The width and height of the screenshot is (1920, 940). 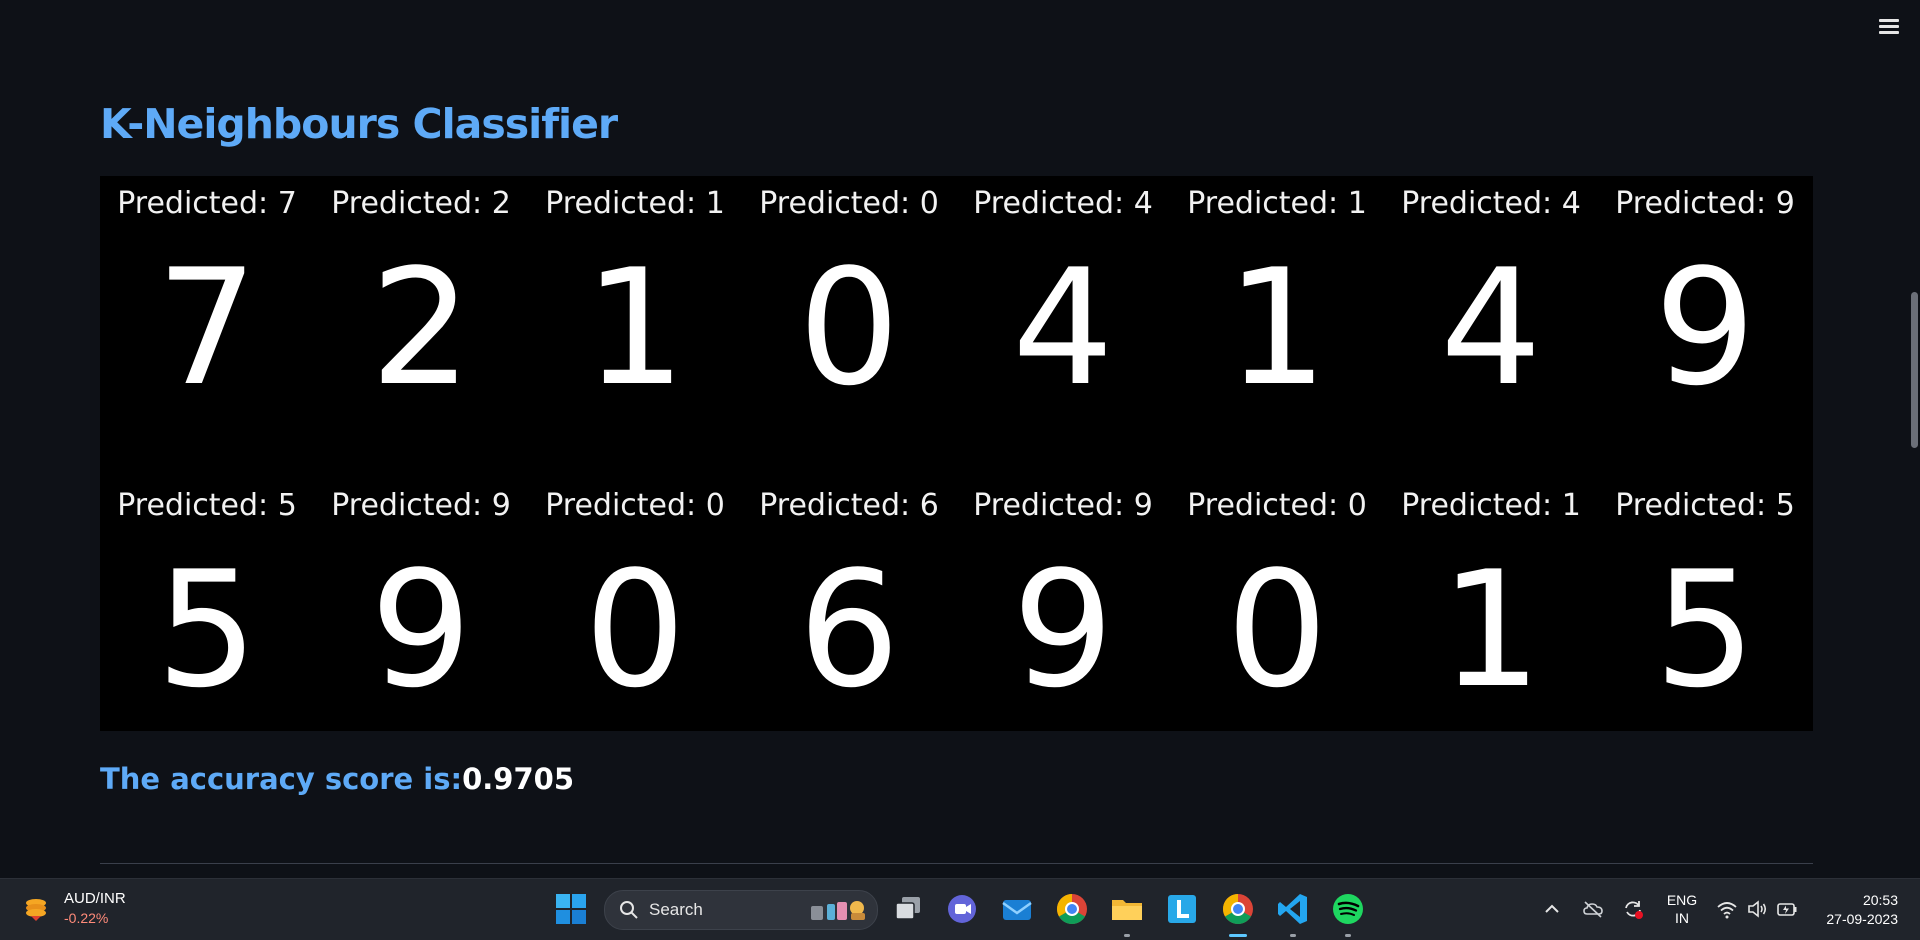 What do you see at coordinates (676, 909) in the screenshot?
I see `search-label: Search` at bounding box center [676, 909].